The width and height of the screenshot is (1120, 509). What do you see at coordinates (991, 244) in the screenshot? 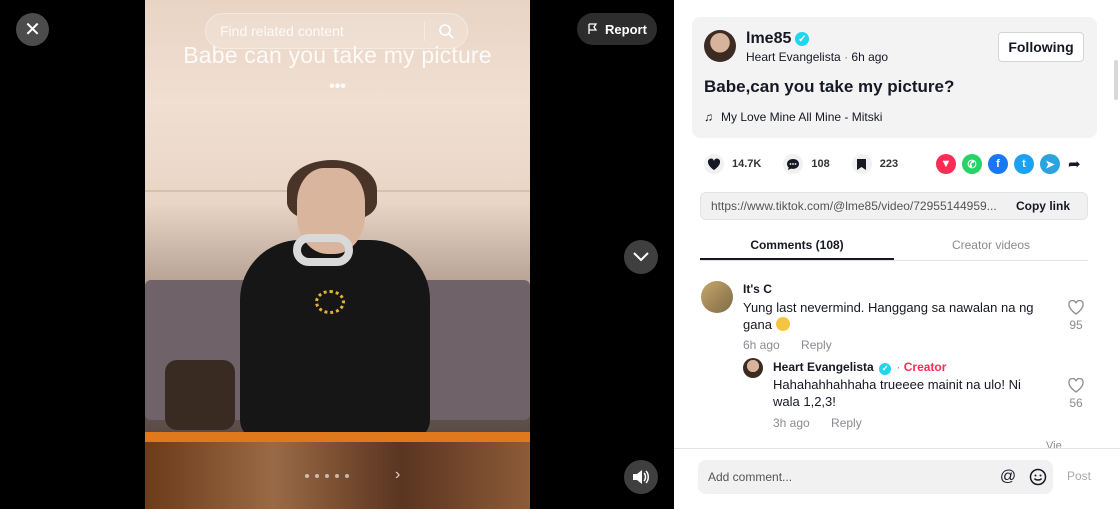
I see `tab-creator-videos: Creator videos` at bounding box center [991, 244].